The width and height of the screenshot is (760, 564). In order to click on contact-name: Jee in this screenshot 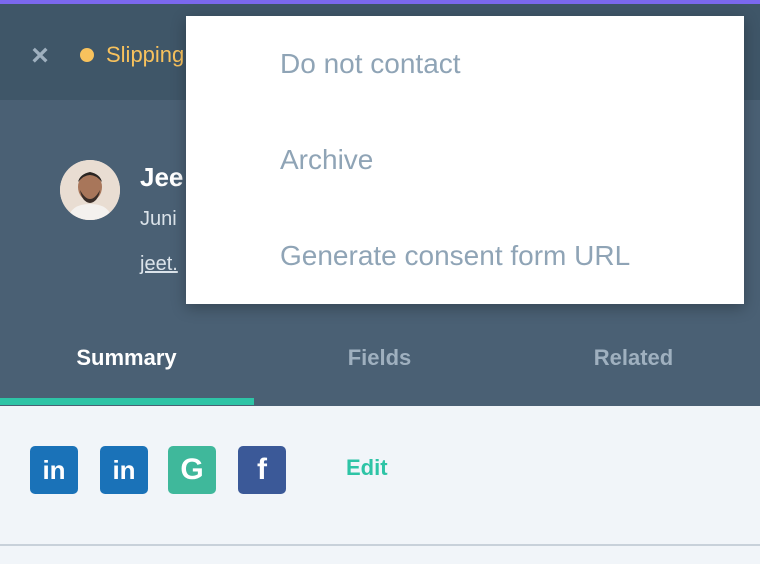, I will do `click(162, 177)`.